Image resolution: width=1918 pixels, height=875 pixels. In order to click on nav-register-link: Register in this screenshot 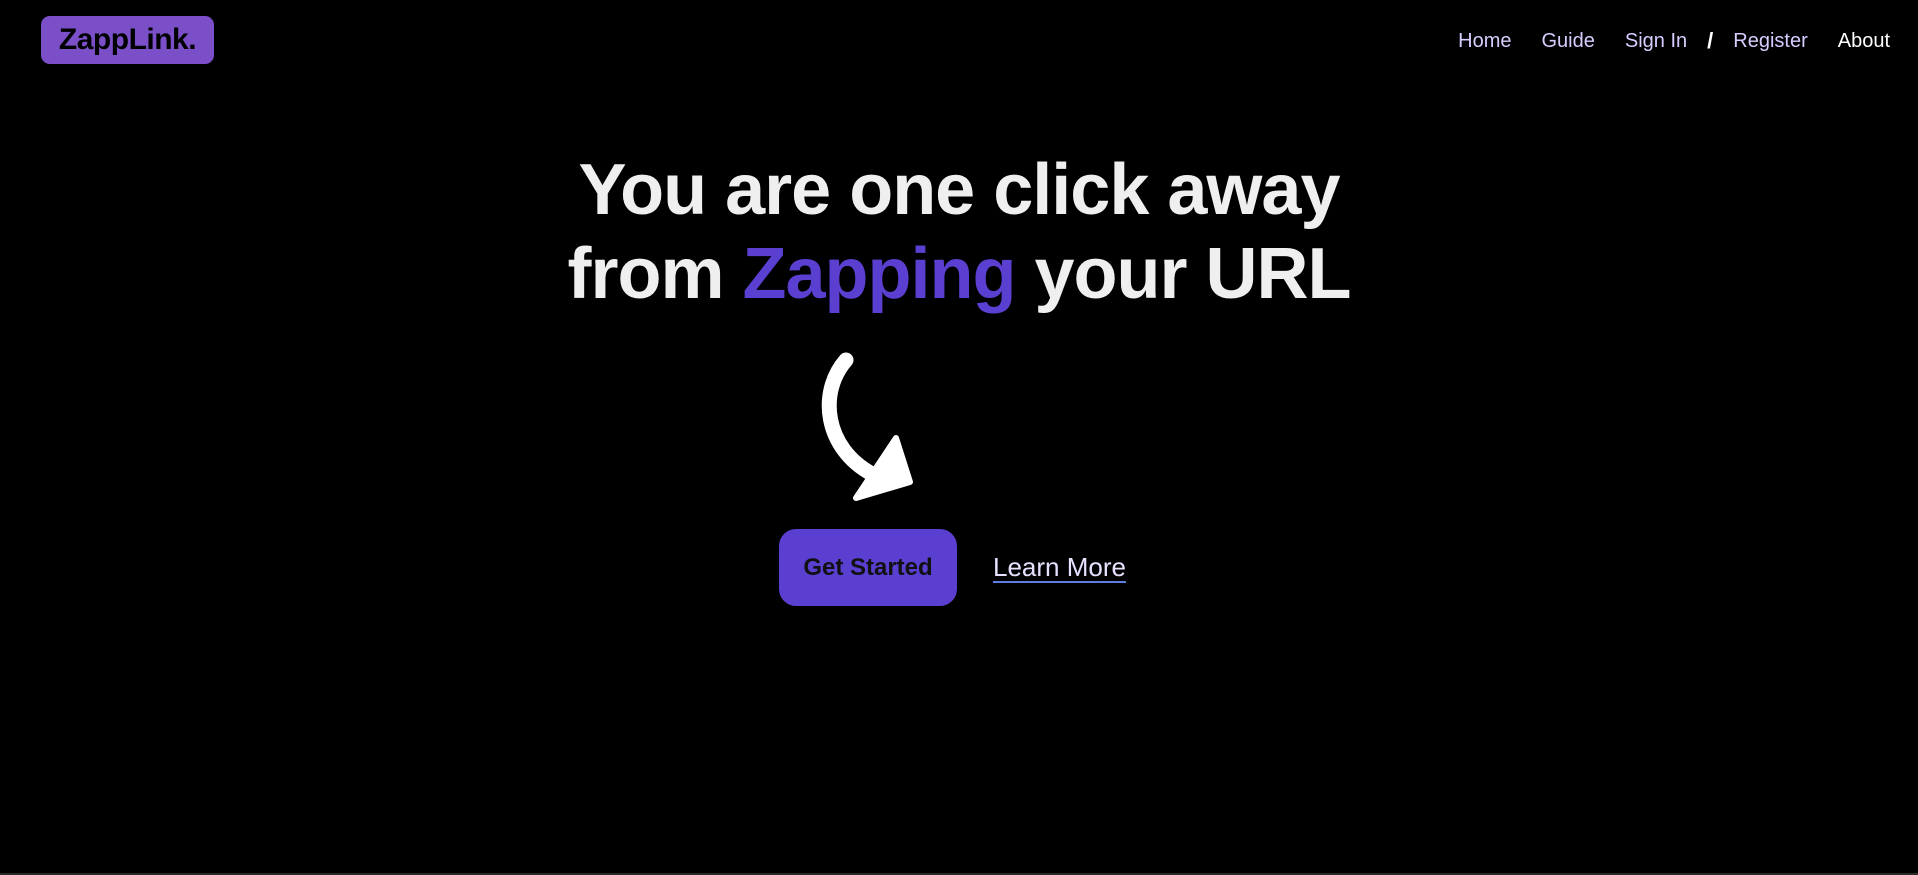, I will do `click(1770, 41)`.